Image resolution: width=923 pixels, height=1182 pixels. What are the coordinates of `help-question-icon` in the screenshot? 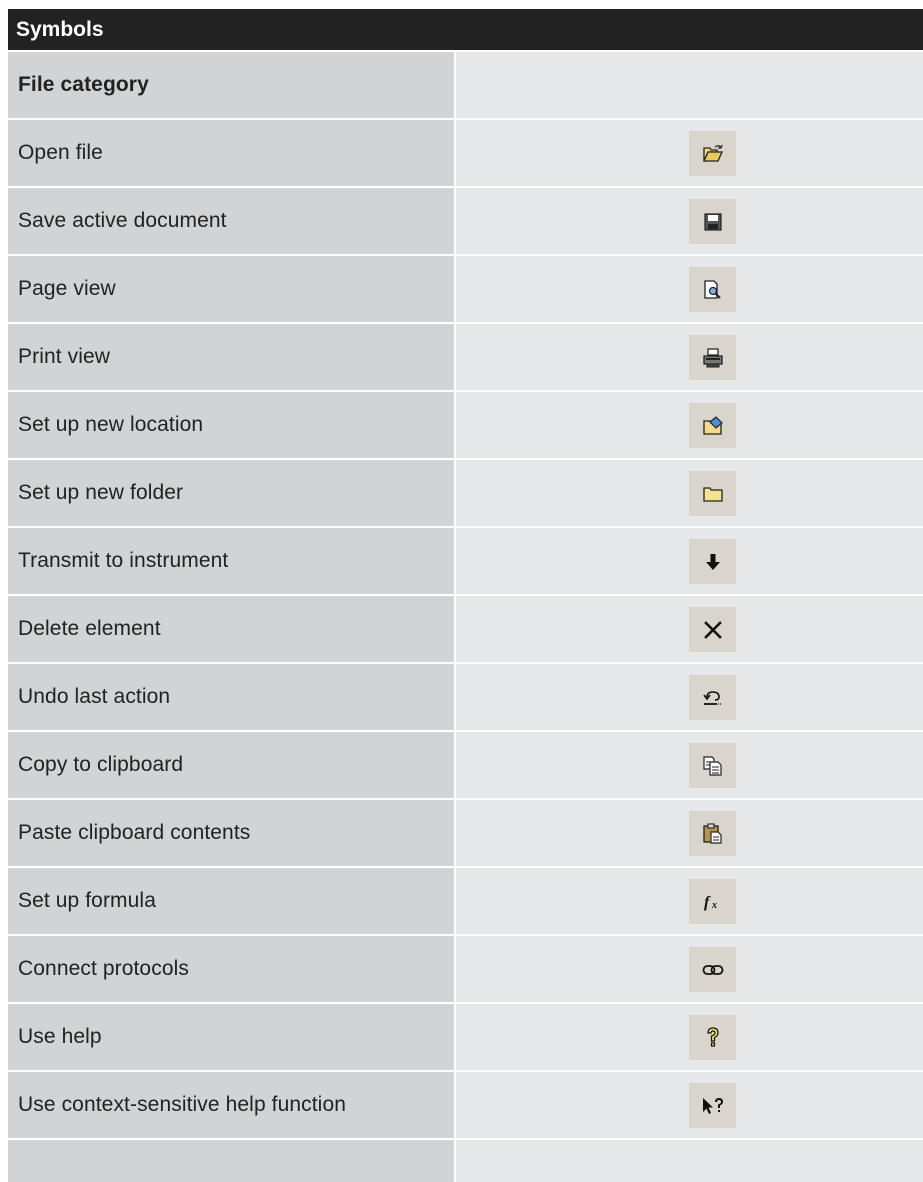 It's located at (712, 1037).